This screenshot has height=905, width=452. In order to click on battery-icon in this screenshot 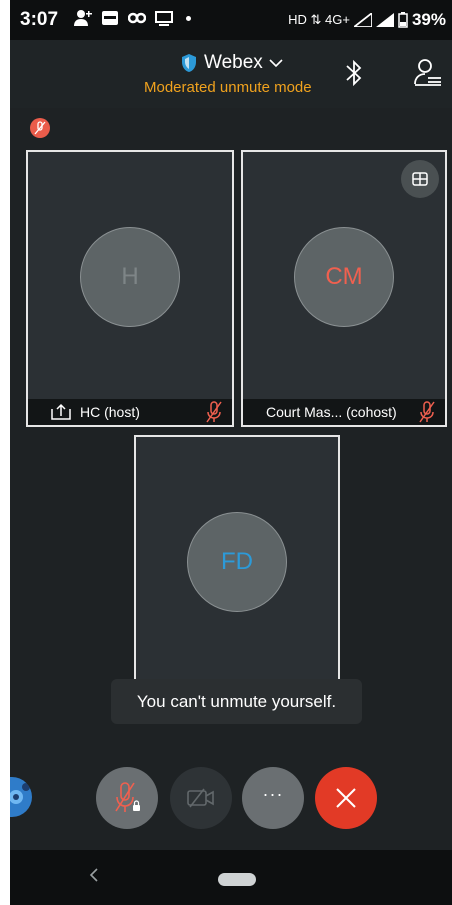, I will do `click(403, 20)`.